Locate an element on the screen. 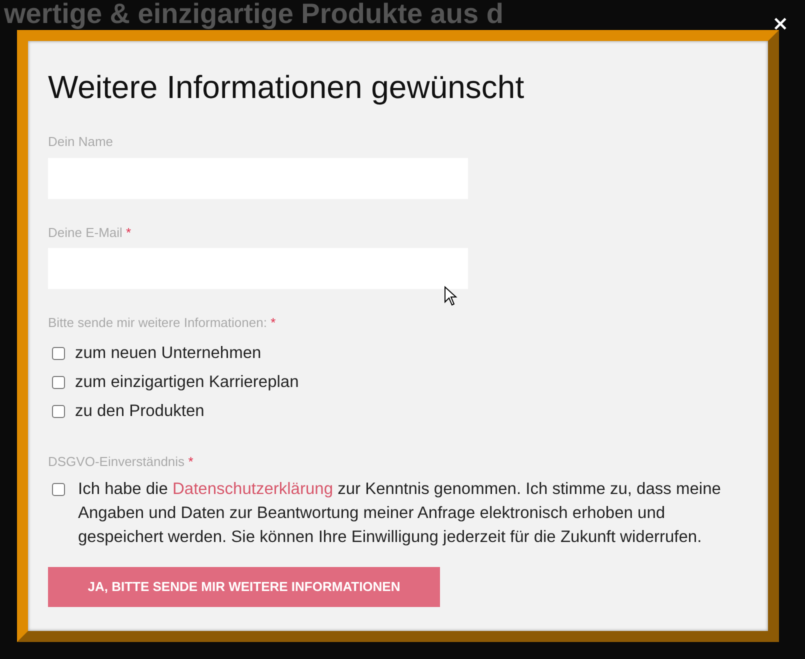  checkbox-label: zum neuen Unternehmen is located at coordinates (168, 353).